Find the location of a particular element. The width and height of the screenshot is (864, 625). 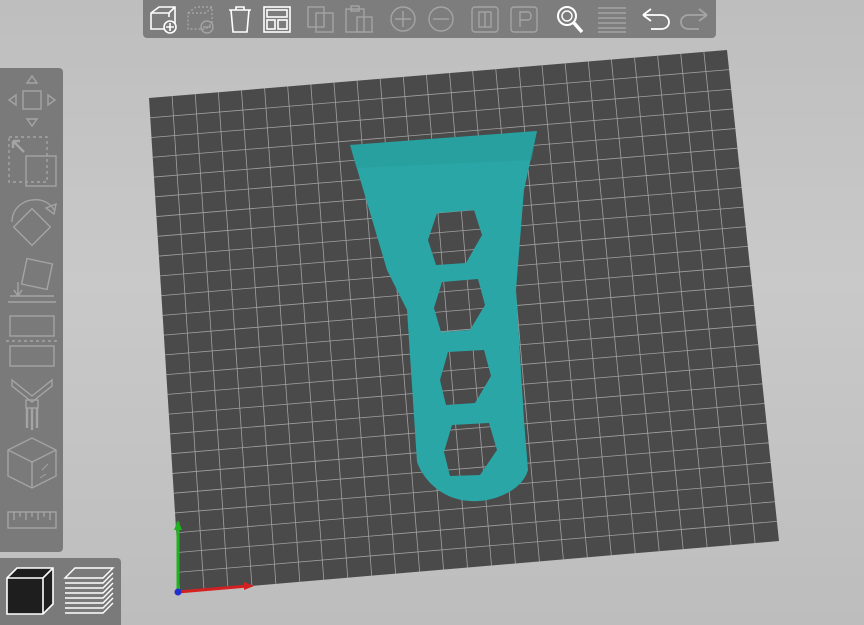

left-toolbar is located at coordinates (31, 310).